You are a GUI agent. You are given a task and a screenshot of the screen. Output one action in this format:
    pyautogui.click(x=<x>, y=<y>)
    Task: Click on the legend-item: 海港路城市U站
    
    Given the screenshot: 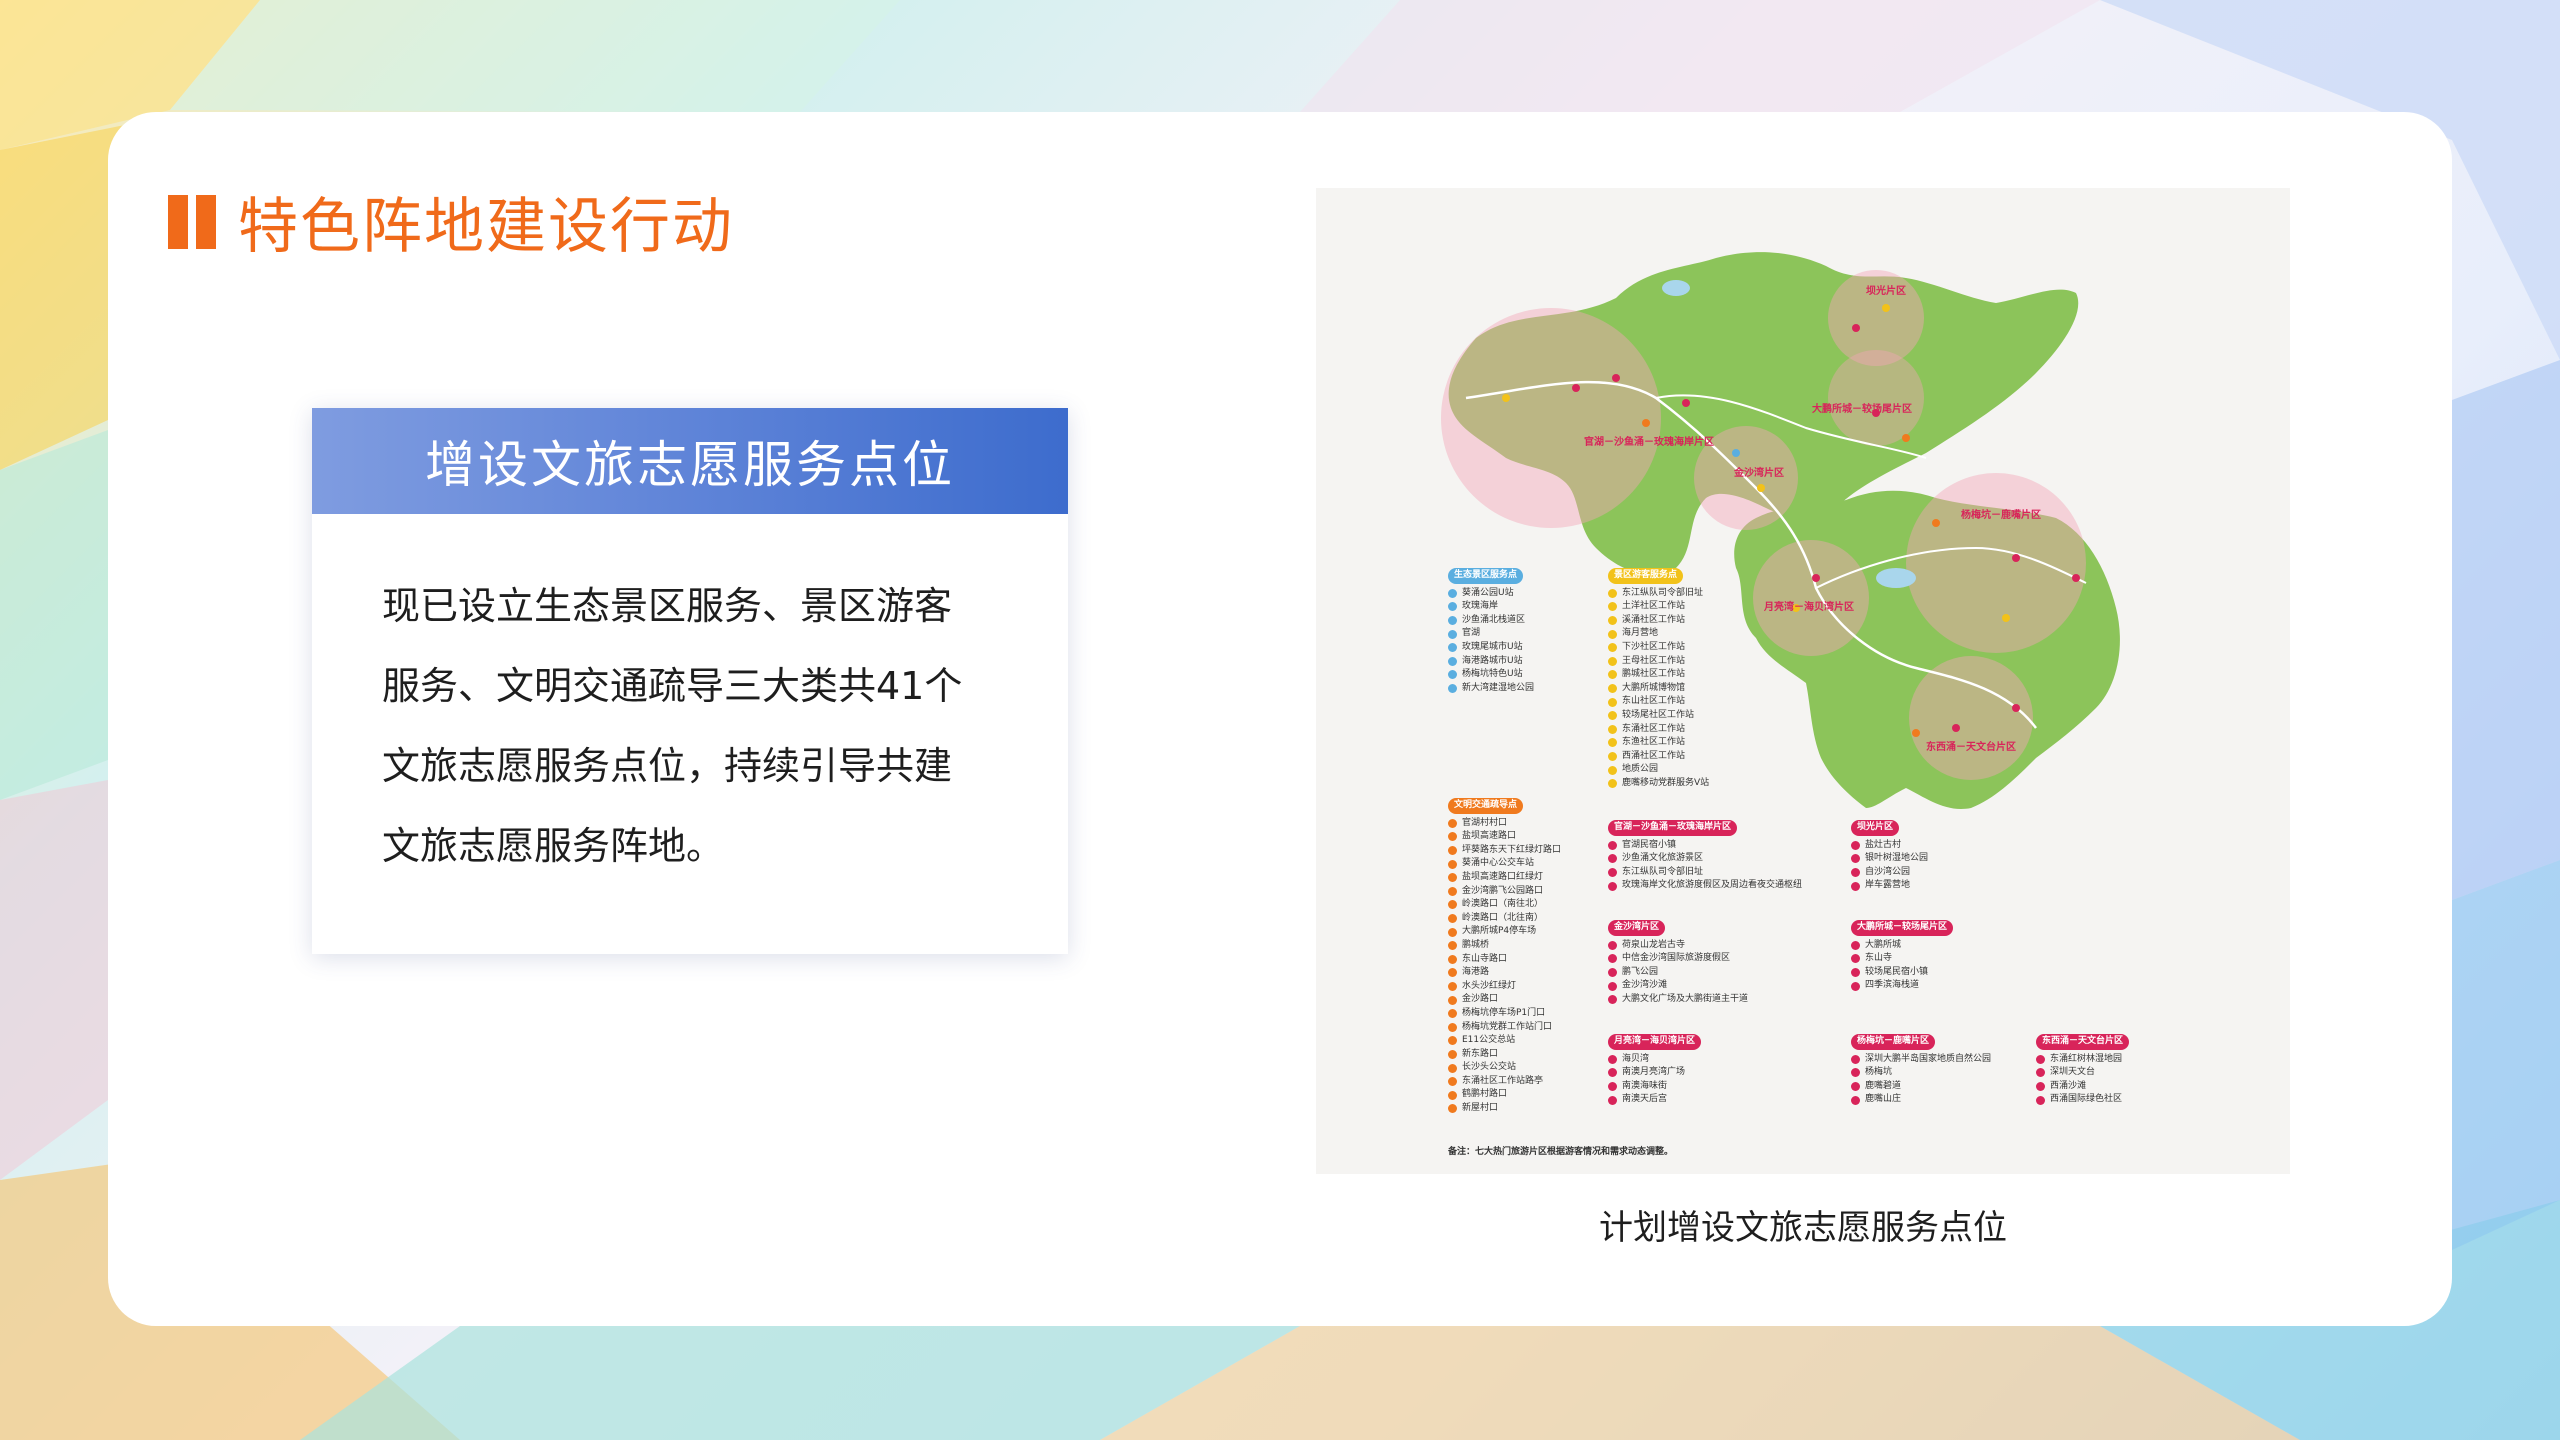 What is the action you would take?
    pyautogui.click(x=1491, y=662)
    